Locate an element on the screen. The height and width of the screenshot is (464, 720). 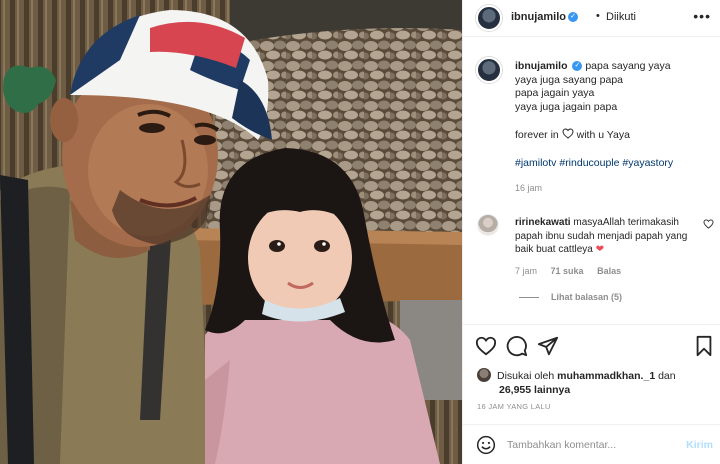
reply-button: Balas is located at coordinates (609, 271).